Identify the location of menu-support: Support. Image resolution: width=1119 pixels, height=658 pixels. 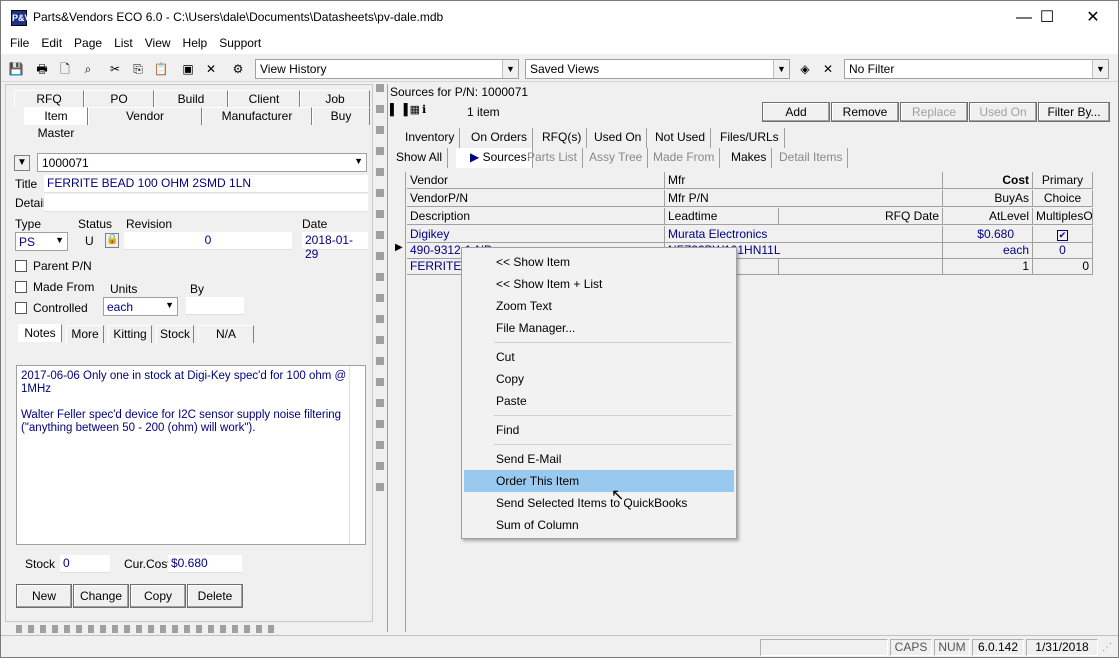
(240, 43).